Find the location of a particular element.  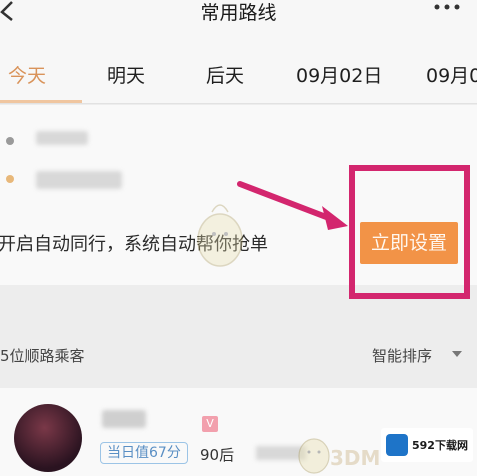

tab-tomorrow: 明天 is located at coordinates (126, 74).